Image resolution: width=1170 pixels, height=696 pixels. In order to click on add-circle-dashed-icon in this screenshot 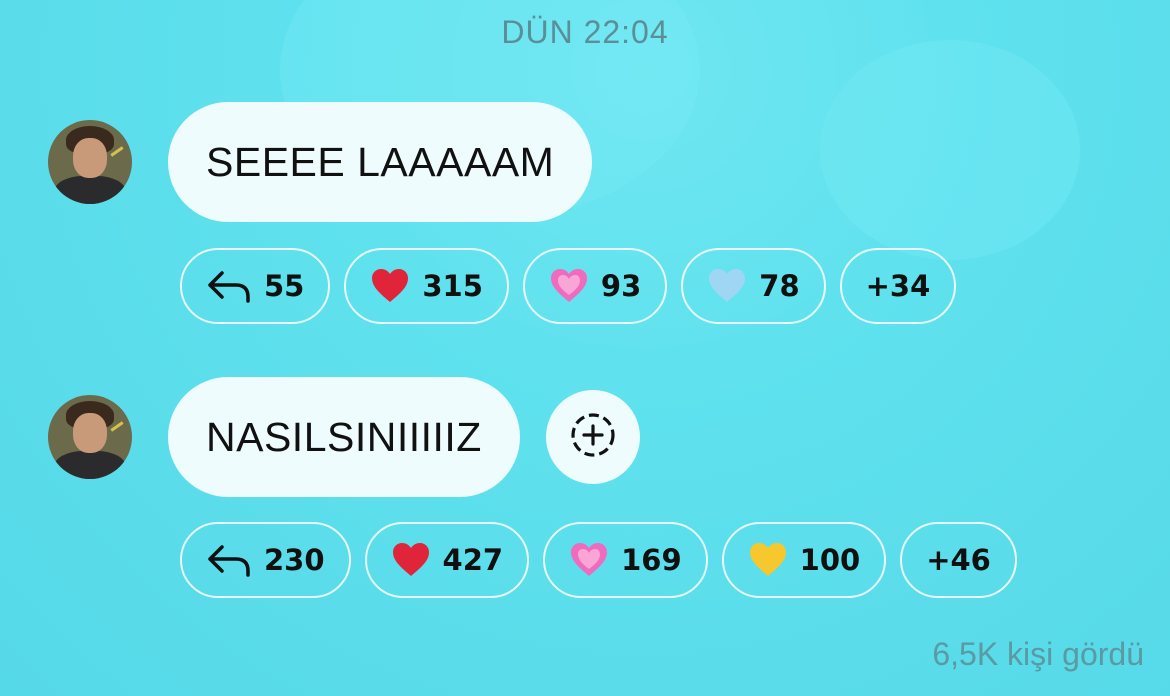, I will do `click(593, 437)`.